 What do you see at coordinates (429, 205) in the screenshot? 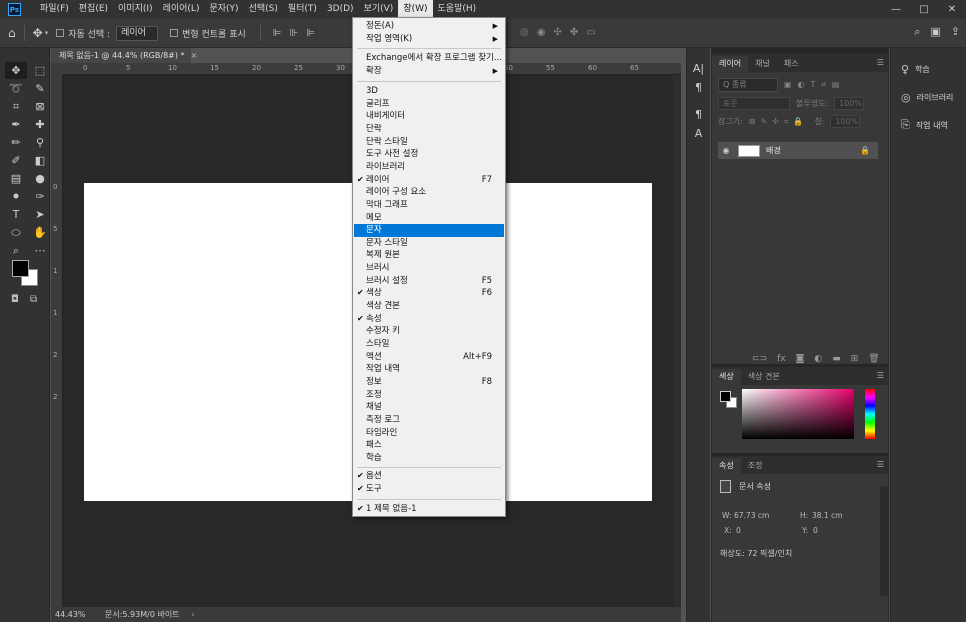
I see `menu-item-window-panel: 막대 그래프` at bounding box center [429, 205].